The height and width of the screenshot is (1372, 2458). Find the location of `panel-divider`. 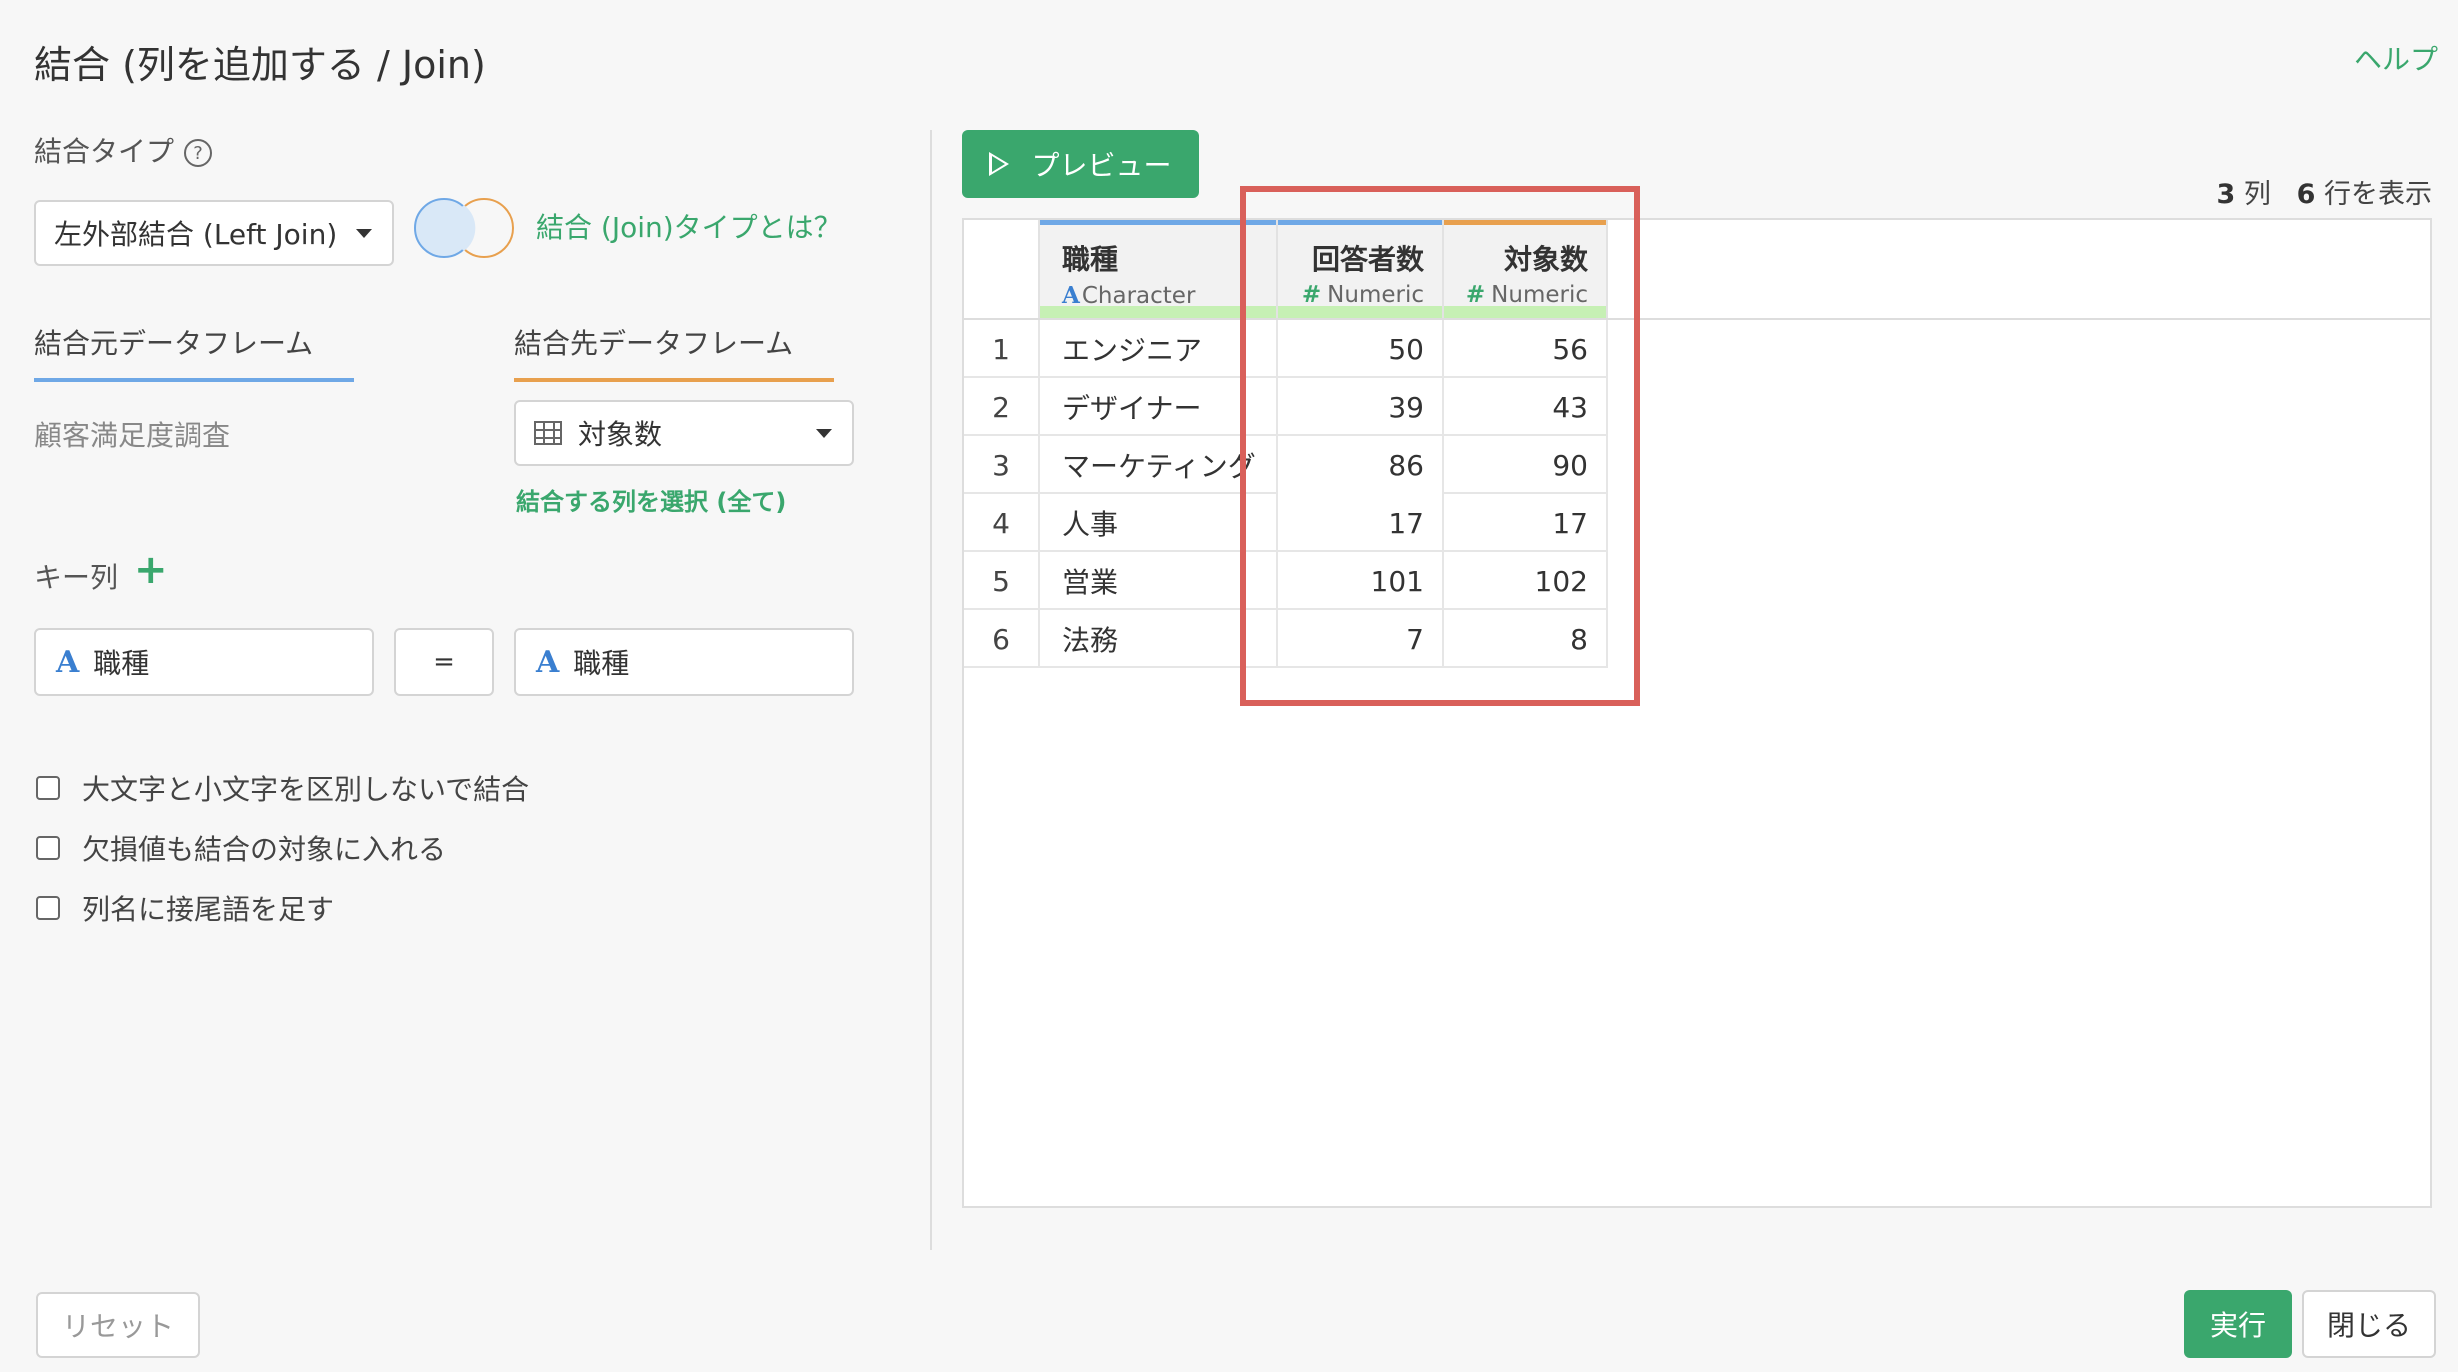

panel-divider is located at coordinates (931, 690).